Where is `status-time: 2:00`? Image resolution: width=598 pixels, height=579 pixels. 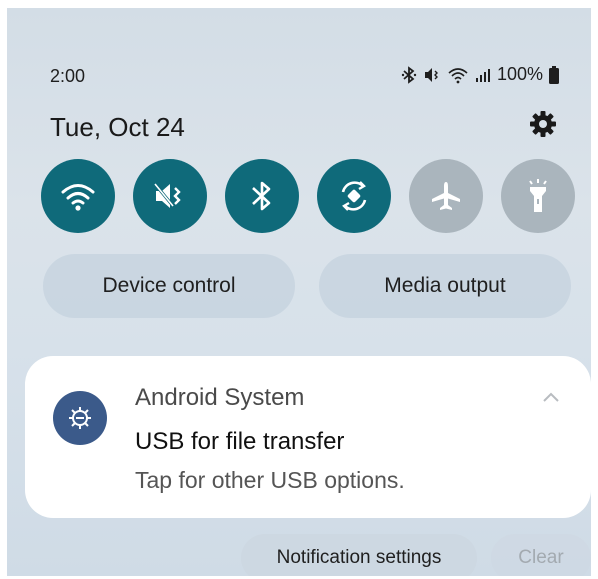 status-time: 2:00 is located at coordinates (68, 76).